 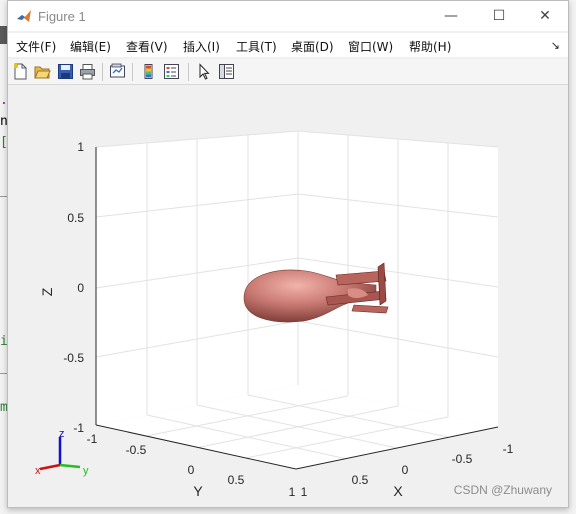 I want to click on y-axis-label: Y, so click(x=198, y=491).